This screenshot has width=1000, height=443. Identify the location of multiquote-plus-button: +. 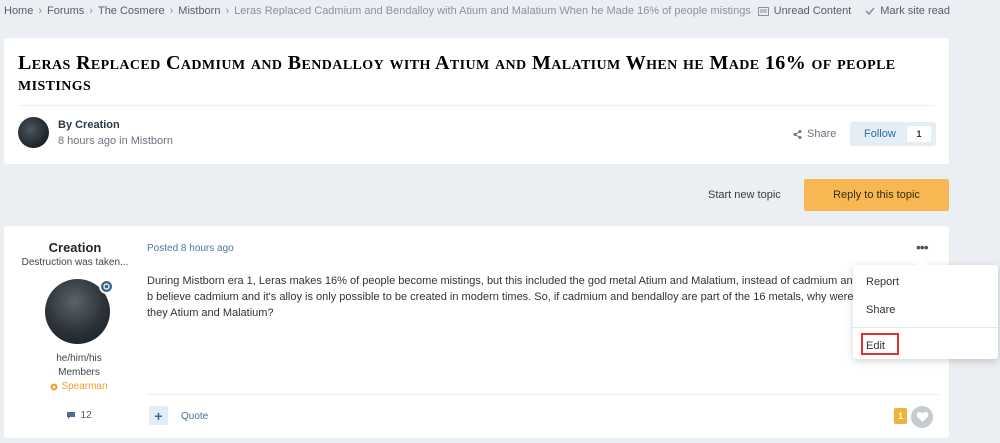
(158, 415).